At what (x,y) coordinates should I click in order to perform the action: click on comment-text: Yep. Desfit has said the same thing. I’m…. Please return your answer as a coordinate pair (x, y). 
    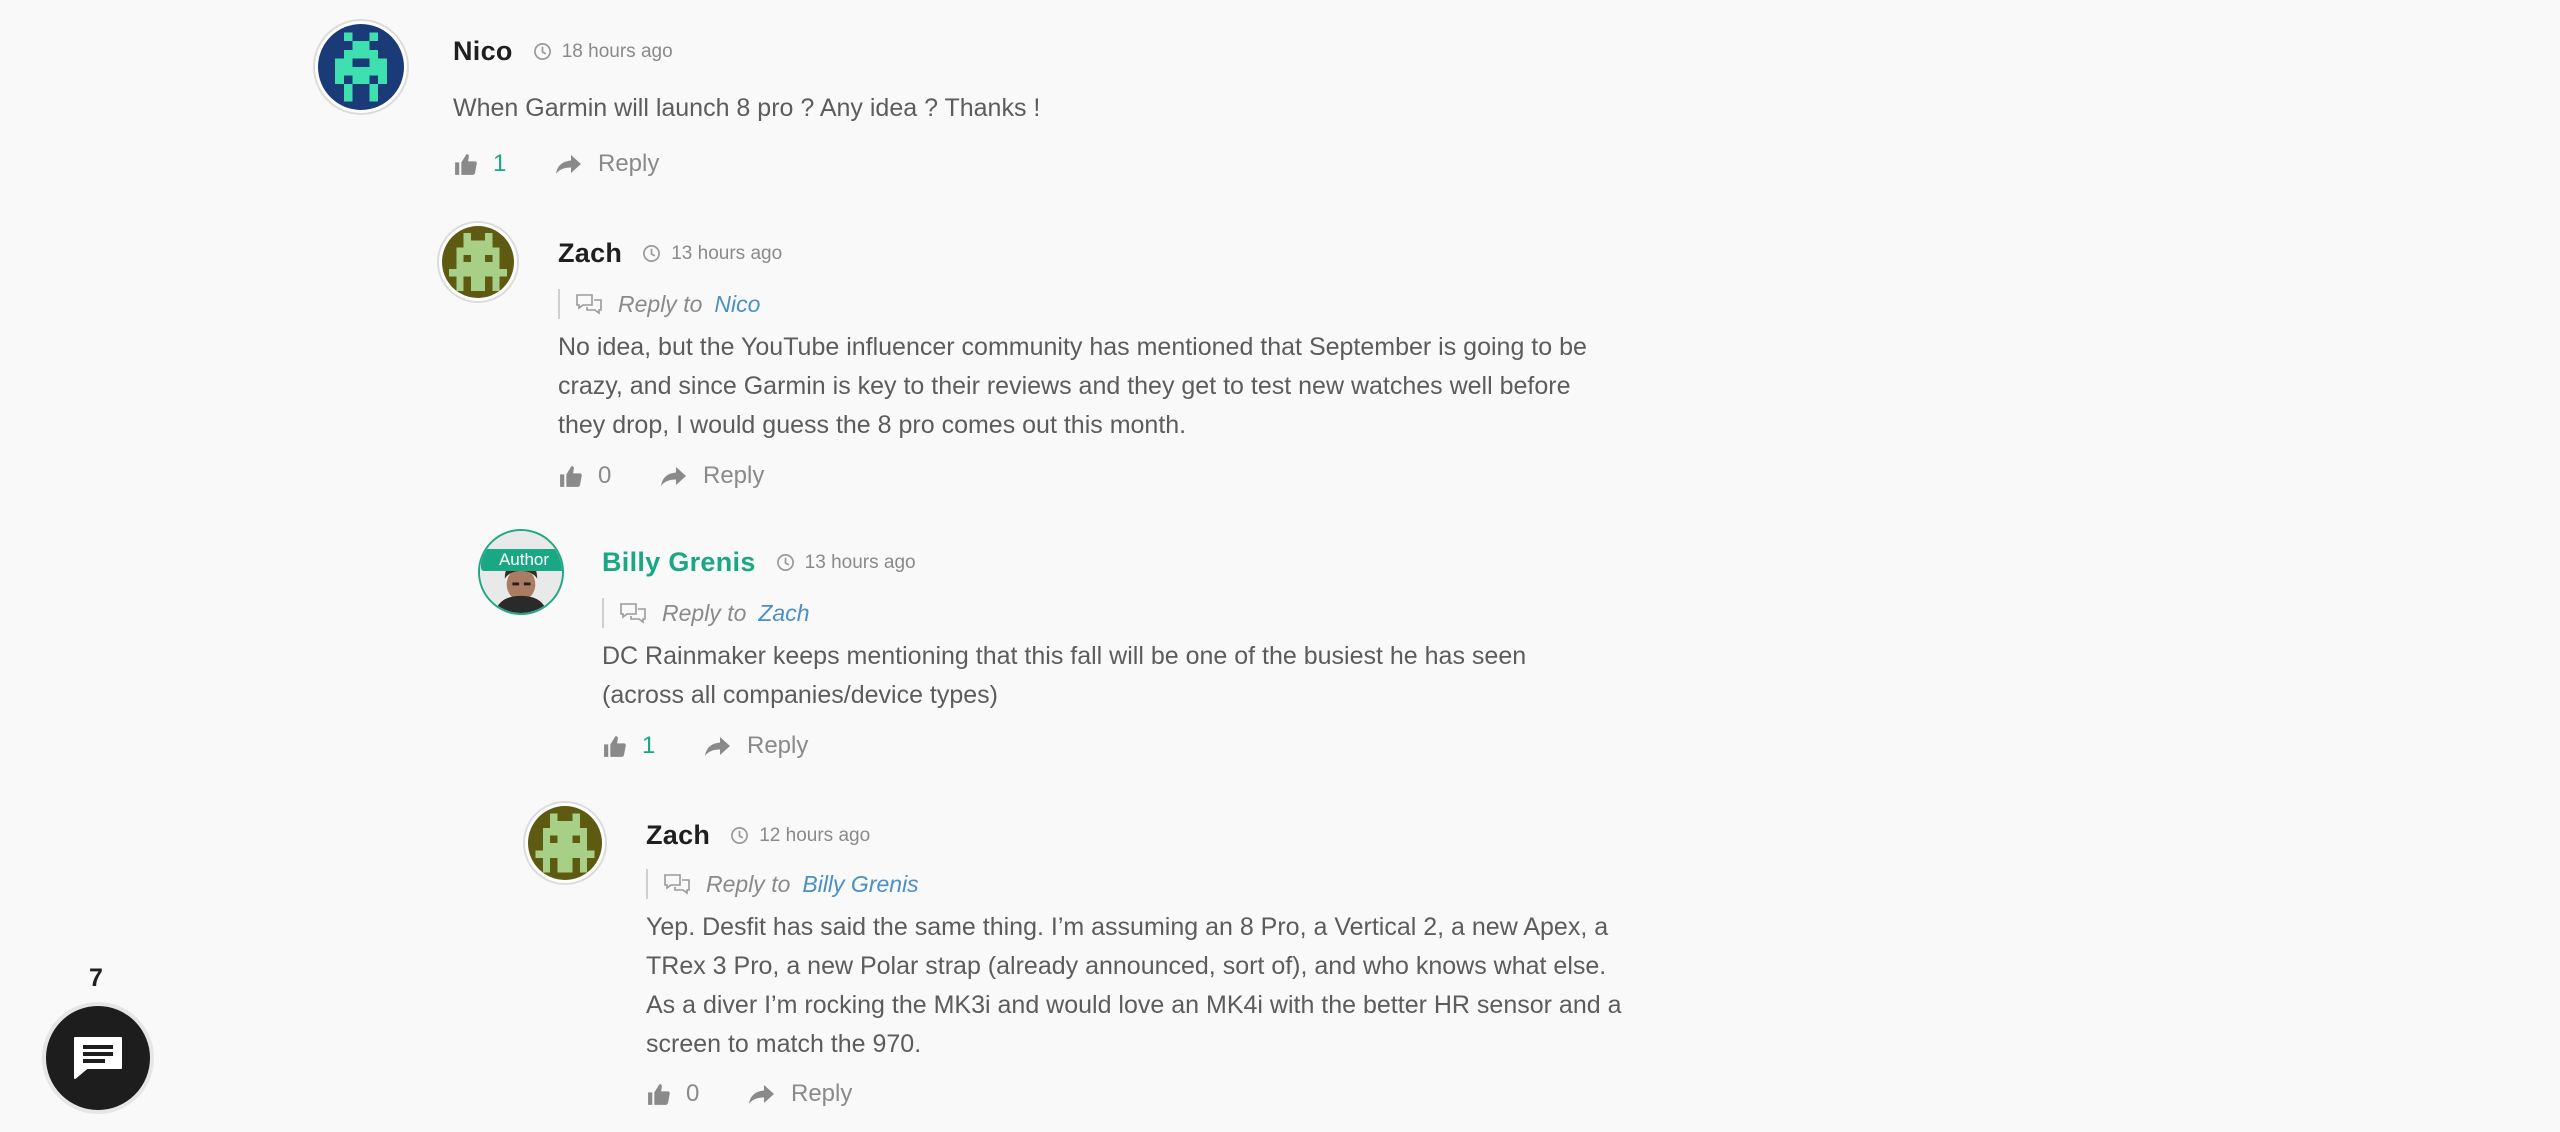
    Looking at the image, I should click on (1134, 985).